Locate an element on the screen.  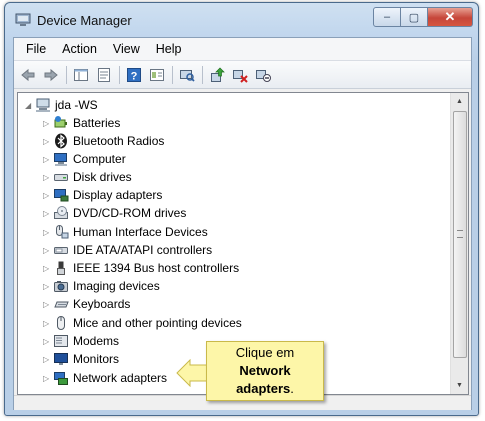
scroll-down-button: ▼ is located at coordinates (459, 385).